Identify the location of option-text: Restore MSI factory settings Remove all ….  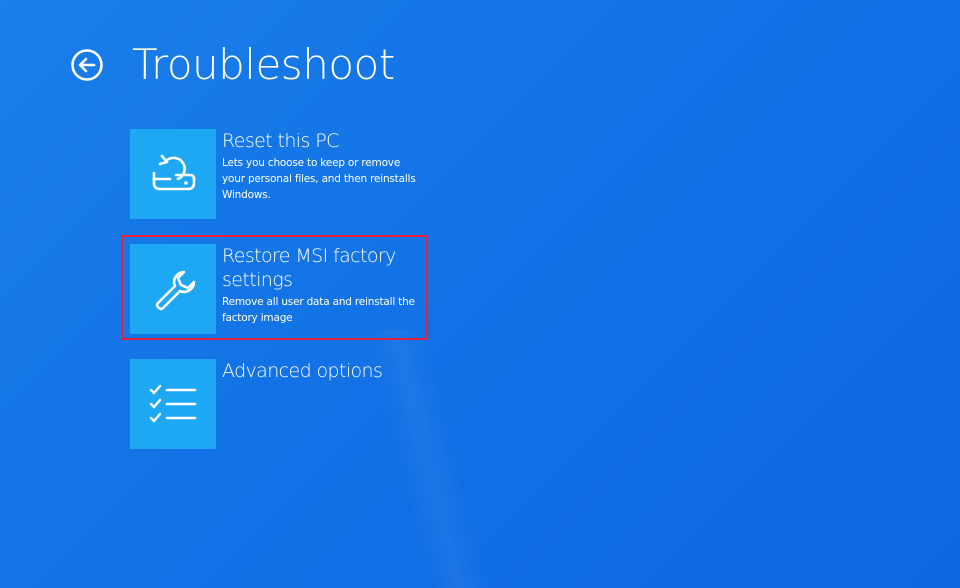
(322, 285).